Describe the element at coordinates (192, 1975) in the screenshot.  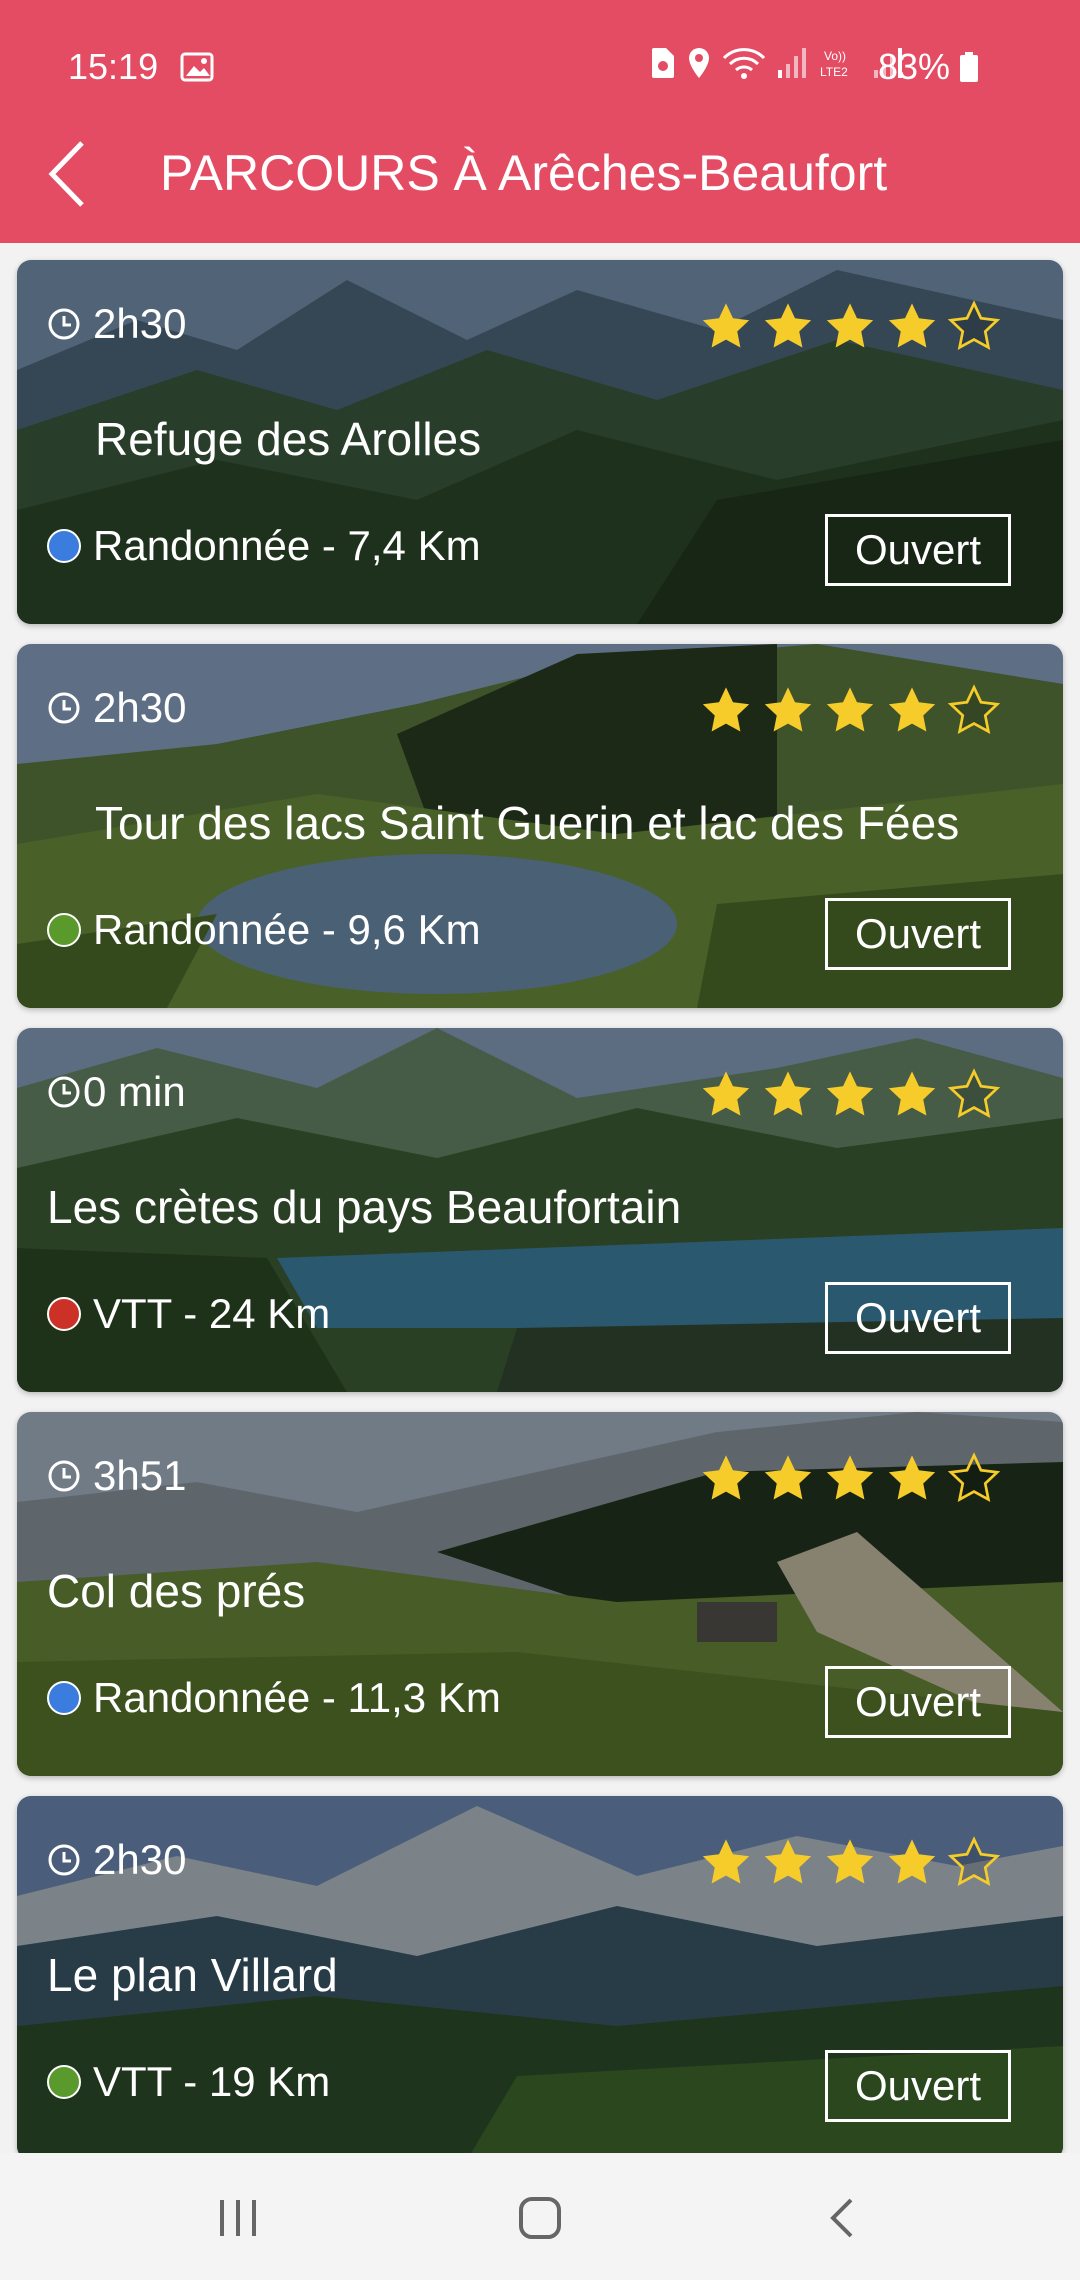
I see `route-title: Le plan Villard` at that location.